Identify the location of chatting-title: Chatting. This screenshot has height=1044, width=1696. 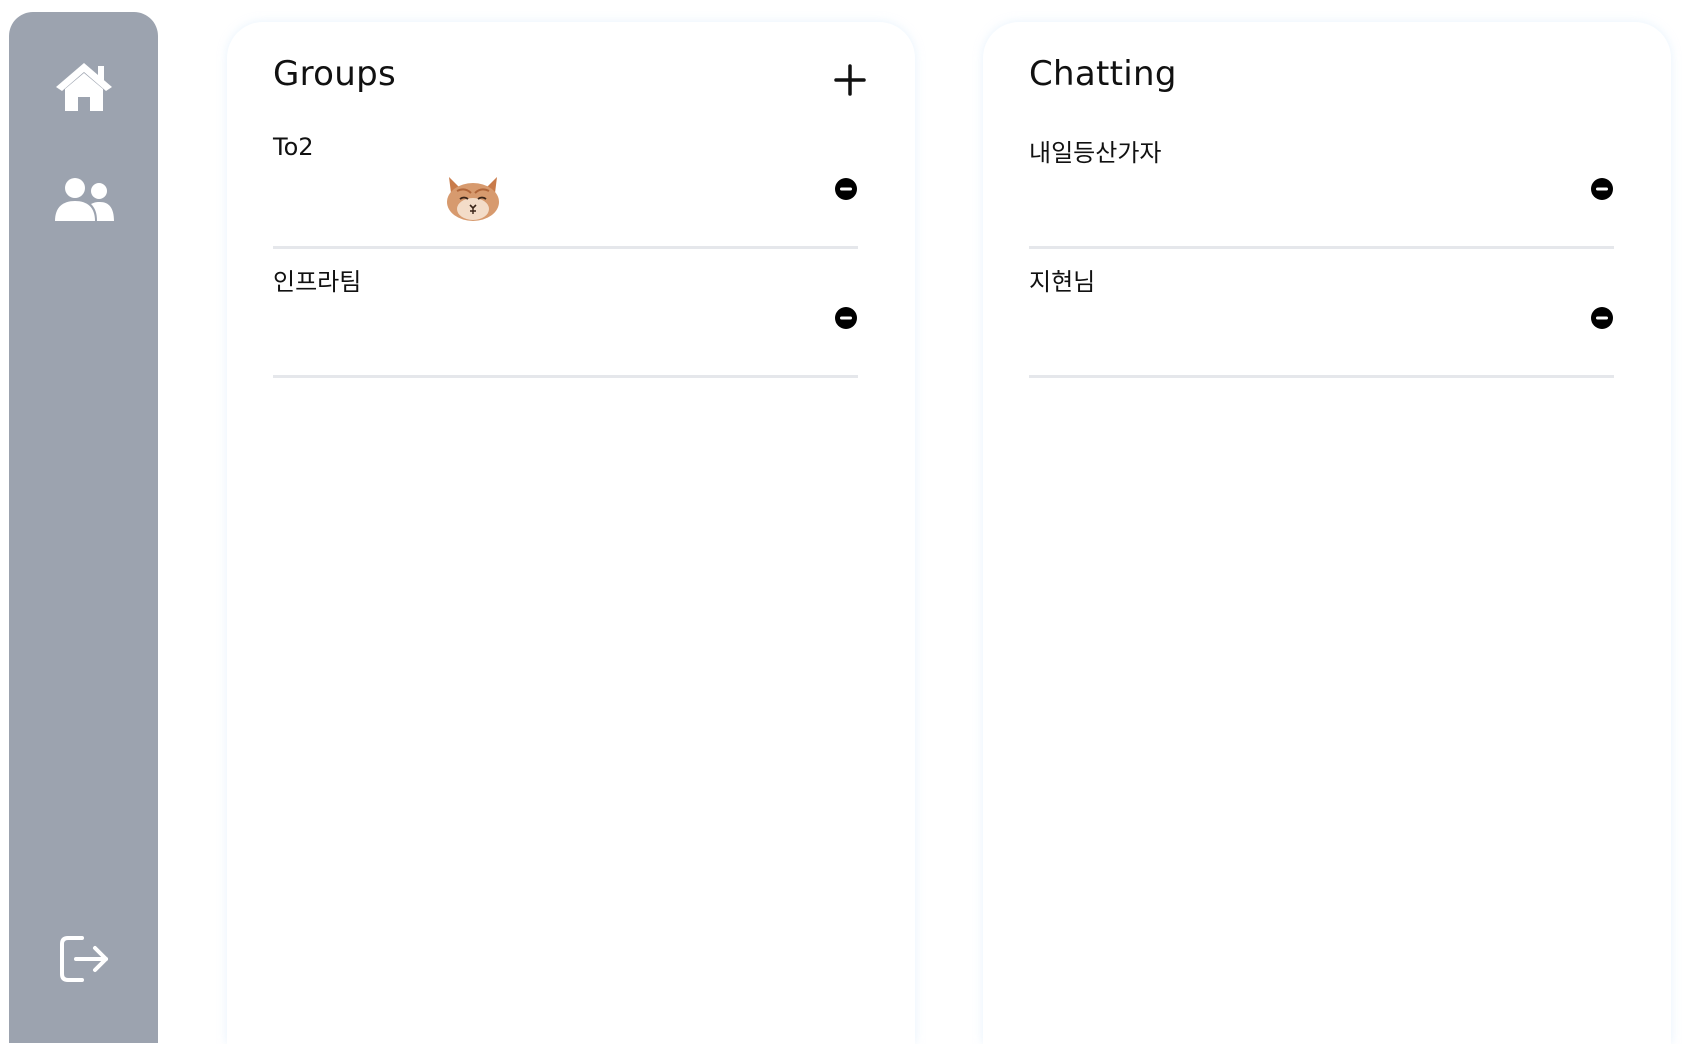
(1103, 74).